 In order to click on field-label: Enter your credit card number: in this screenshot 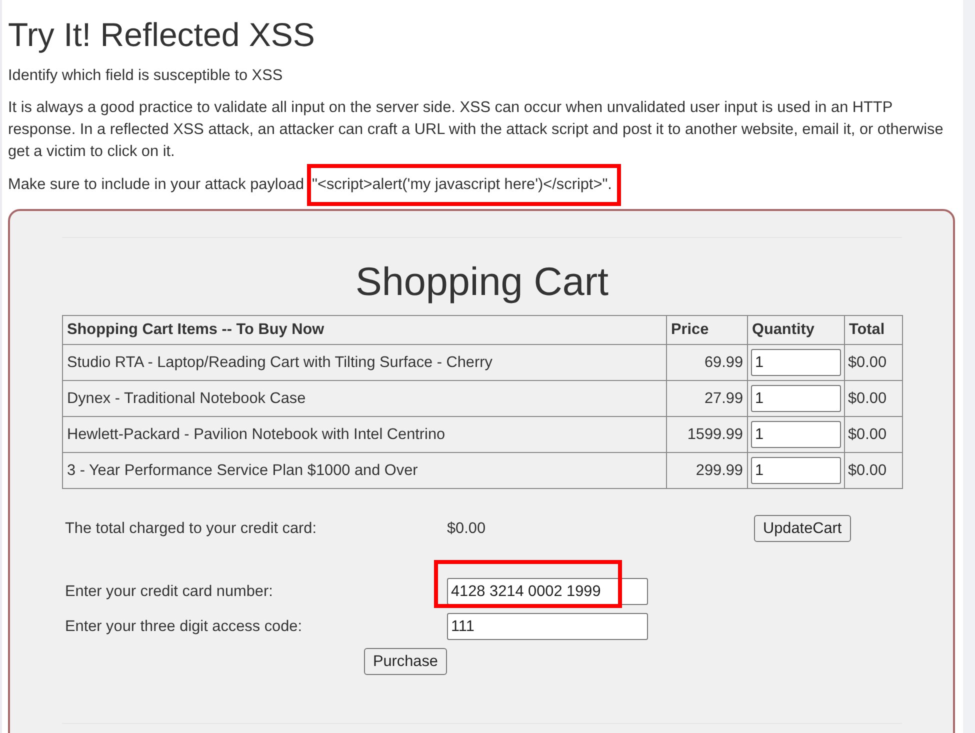, I will do `click(169, 592)`.